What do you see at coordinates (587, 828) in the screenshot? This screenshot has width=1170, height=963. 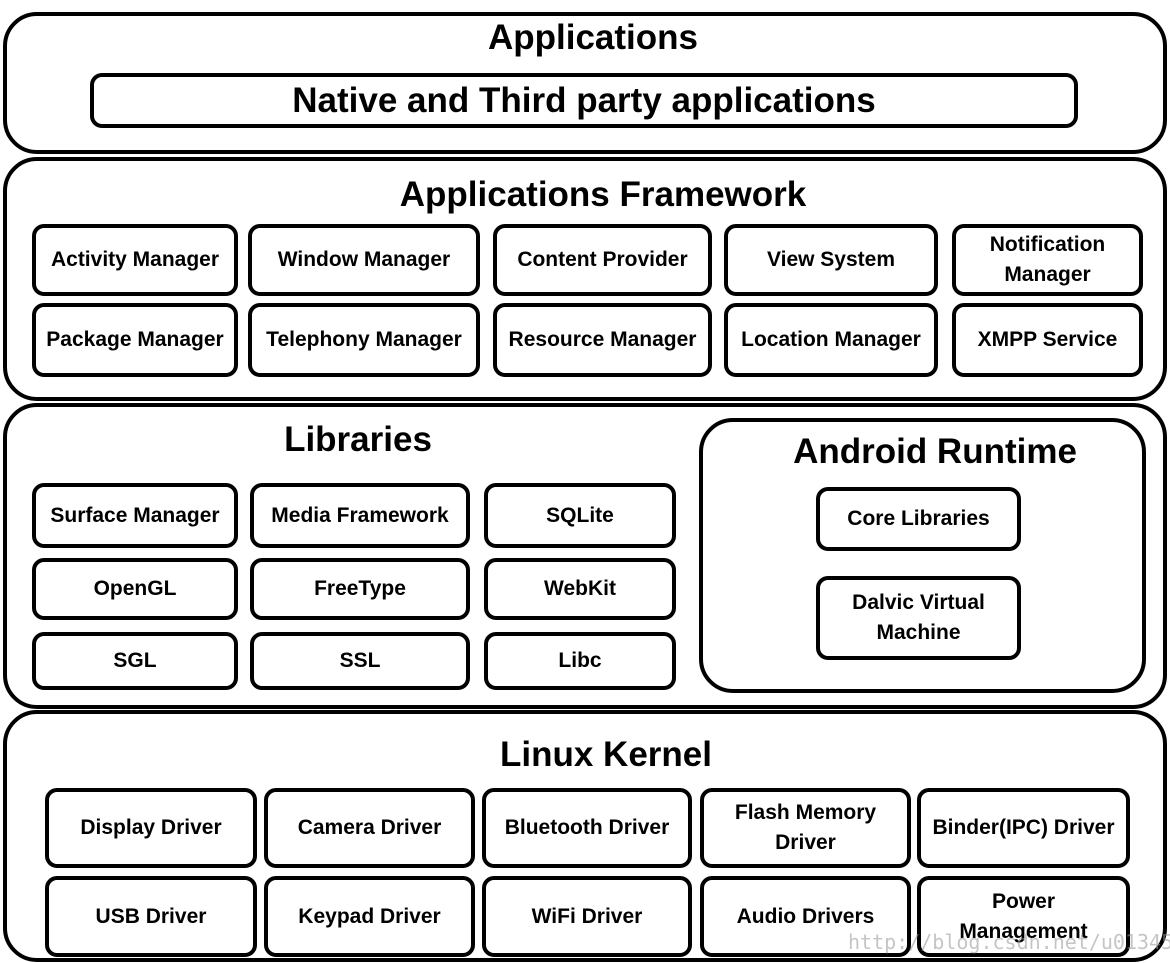 I see `kernel-item-bluetooth-driver: Bluetooth Driver` at bounding box center [587, 828].